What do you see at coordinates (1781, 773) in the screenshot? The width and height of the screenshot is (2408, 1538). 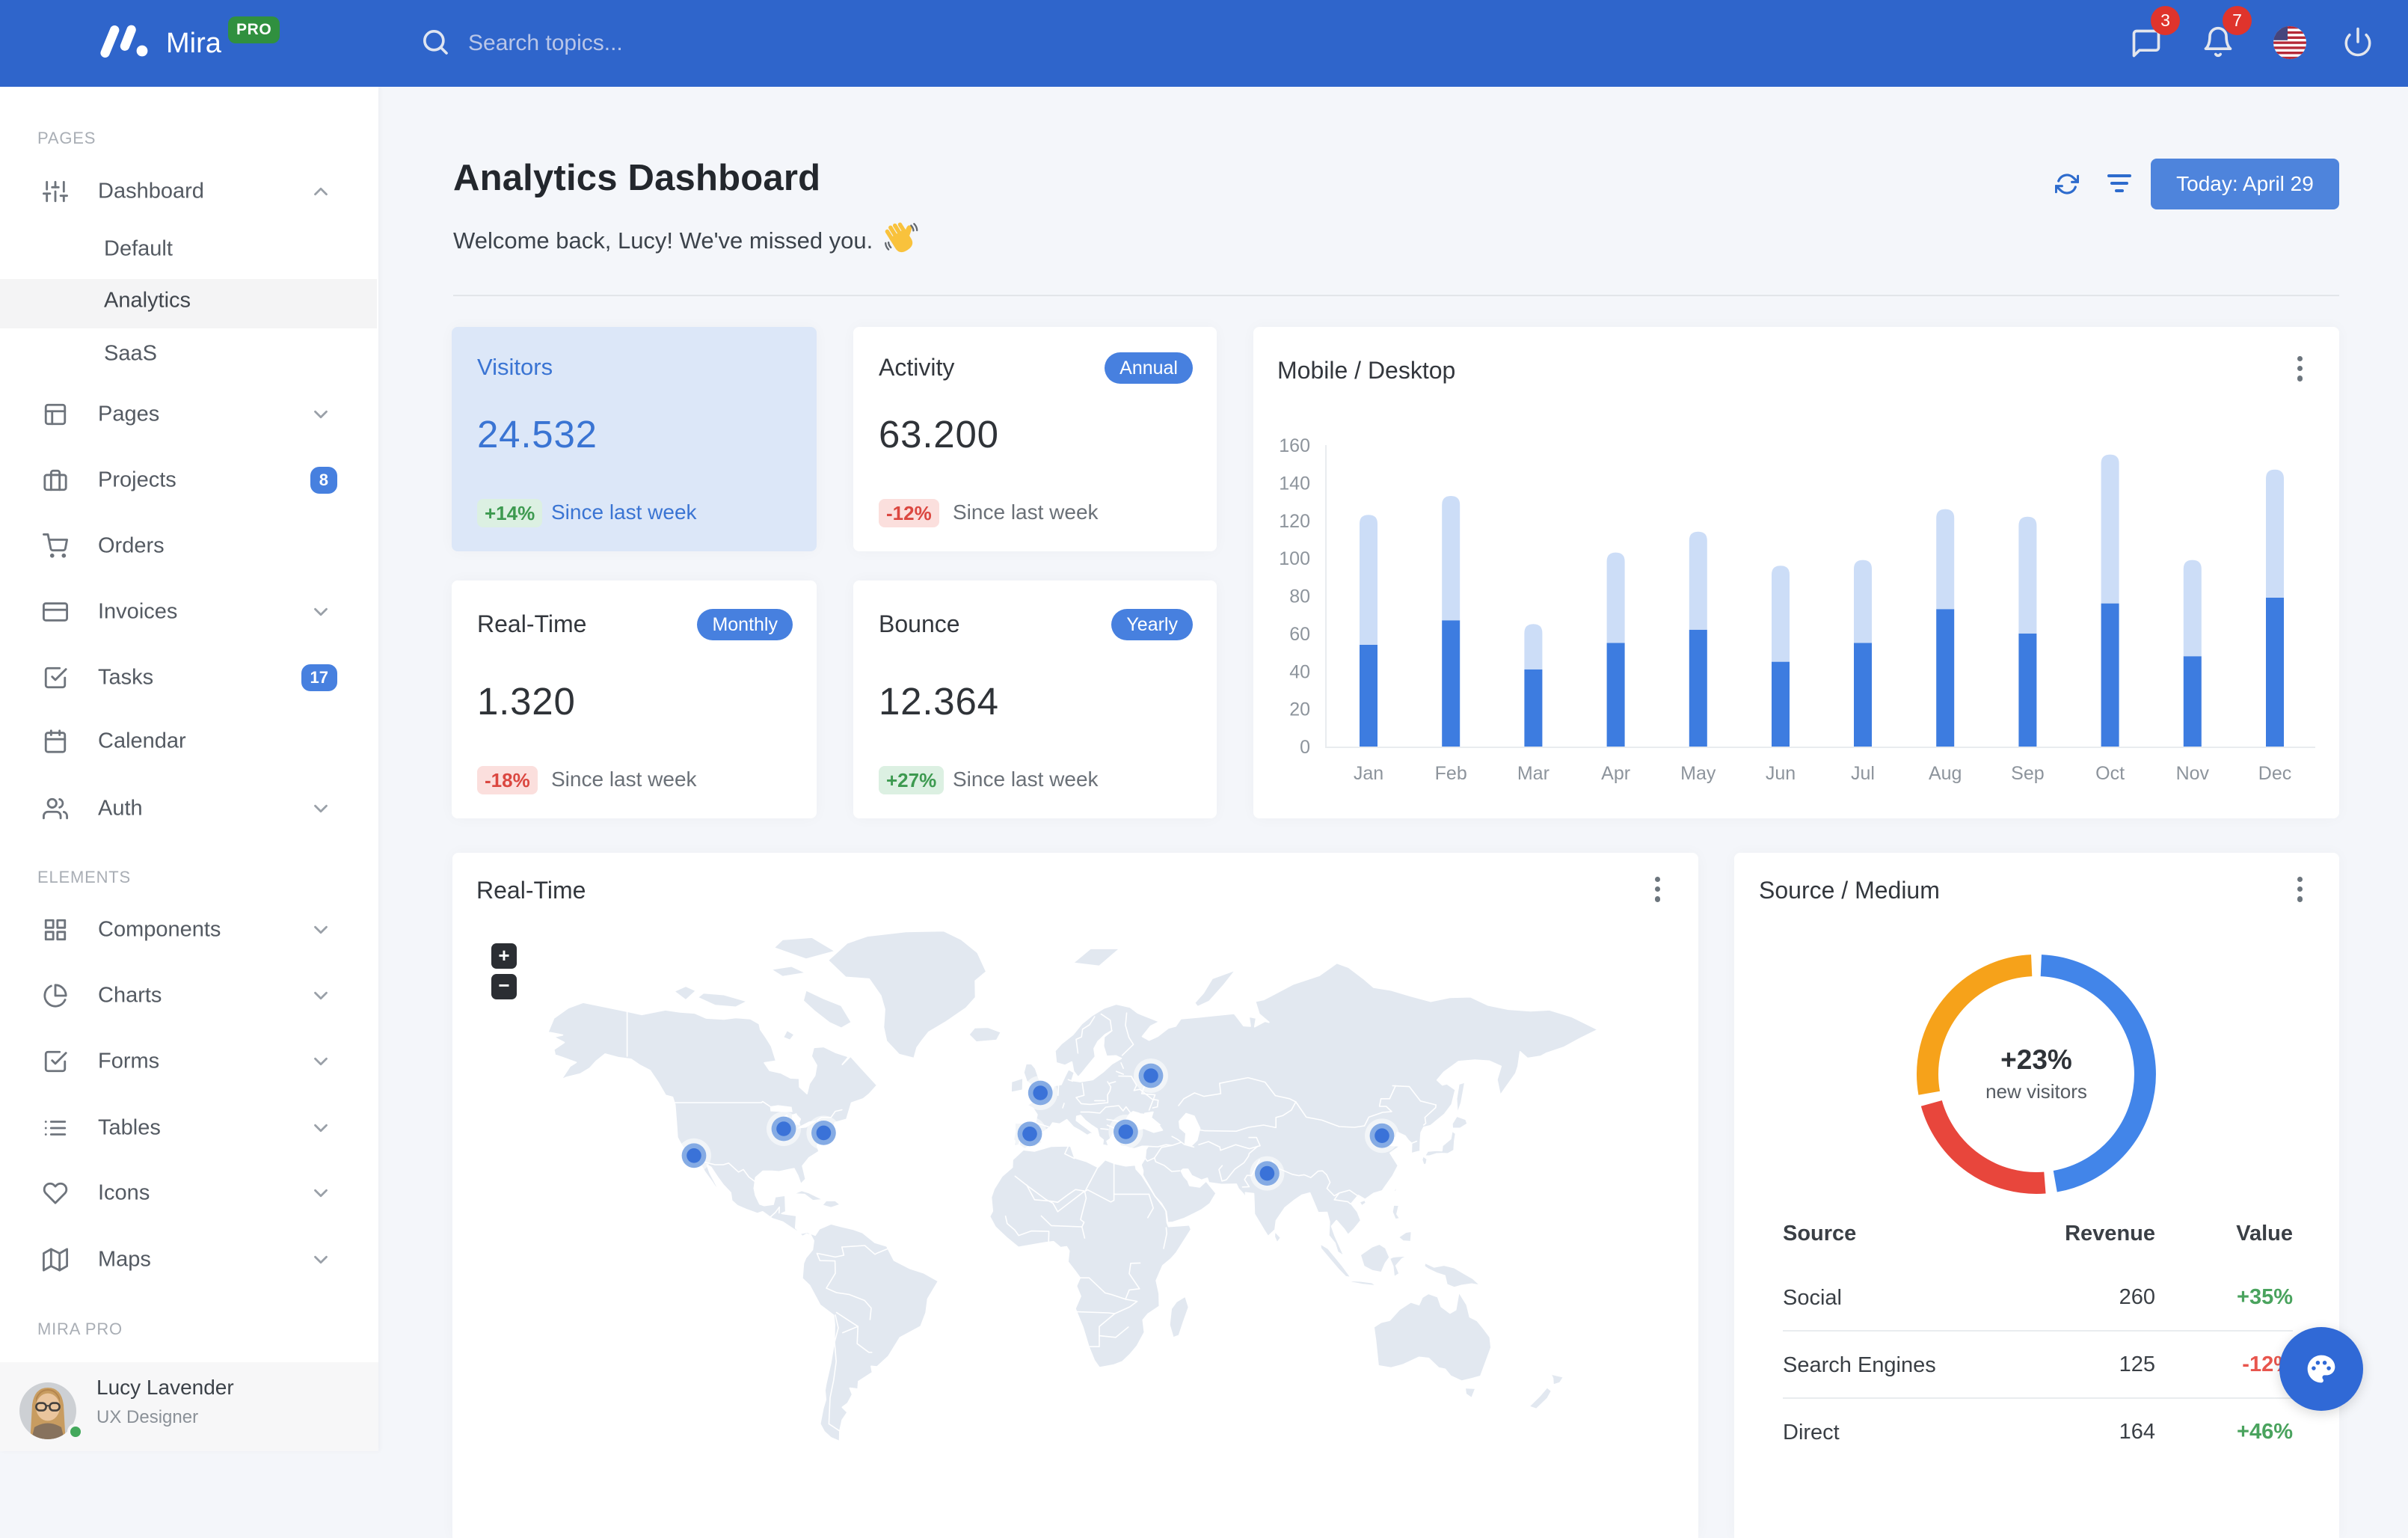 I see `svg-text: Jun` at bounding box center [1781, 773].